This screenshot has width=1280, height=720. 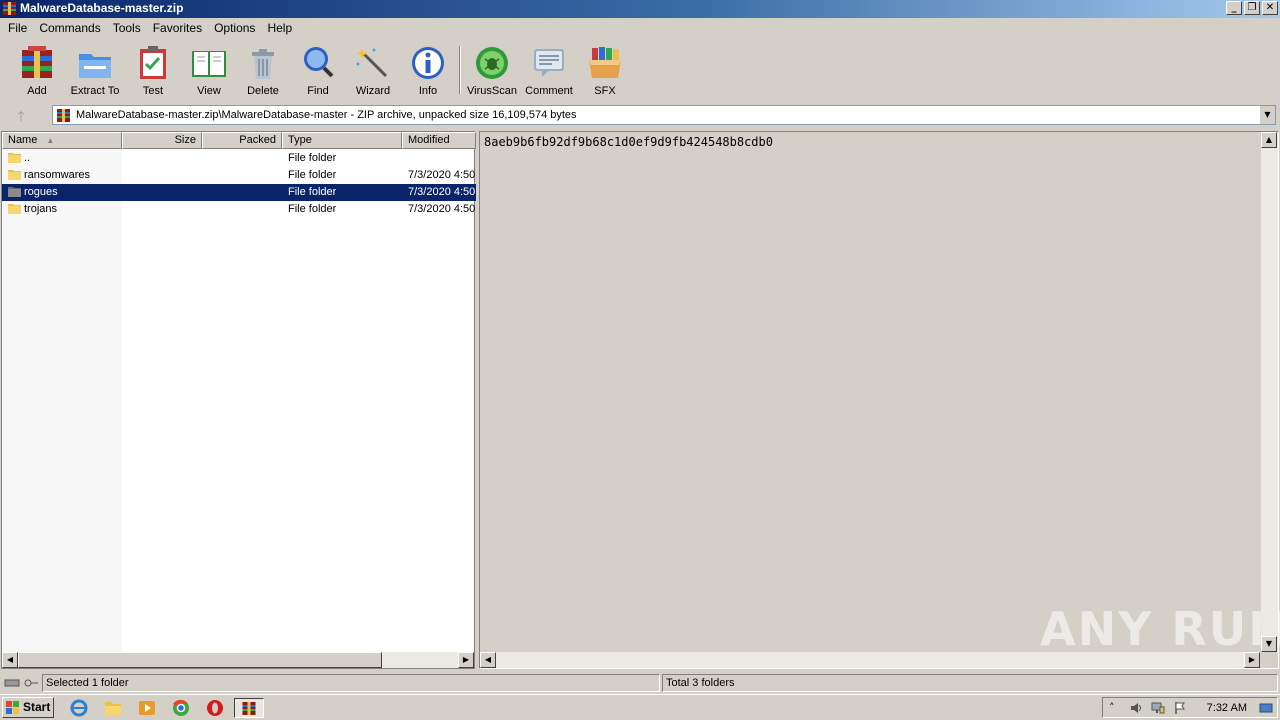 I want to click on folder-up-icon, so click(x=14, y=158).